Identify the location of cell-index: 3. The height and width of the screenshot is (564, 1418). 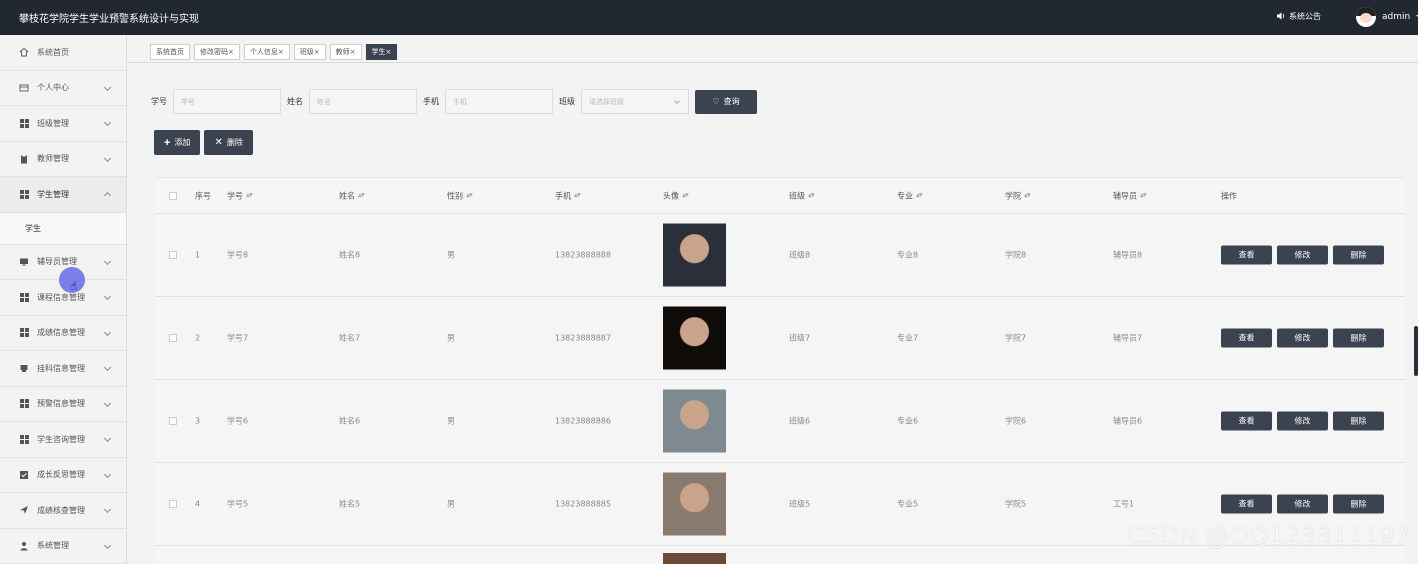
(198, 421).